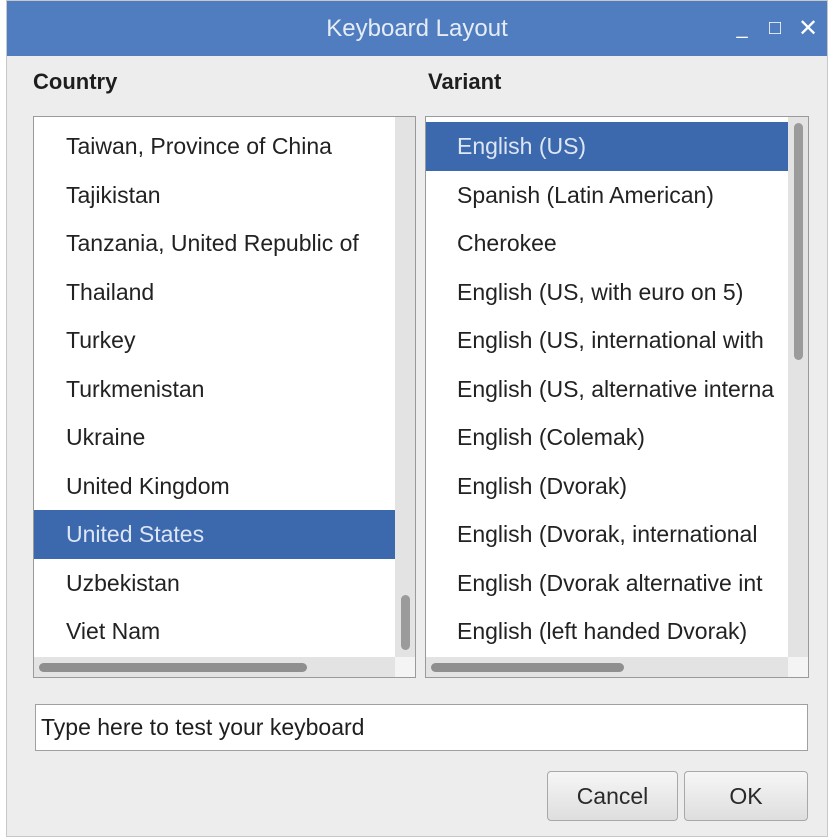 The image size is (828, 837). I want to click on cancel-button: Cancel, so click(612, 796).